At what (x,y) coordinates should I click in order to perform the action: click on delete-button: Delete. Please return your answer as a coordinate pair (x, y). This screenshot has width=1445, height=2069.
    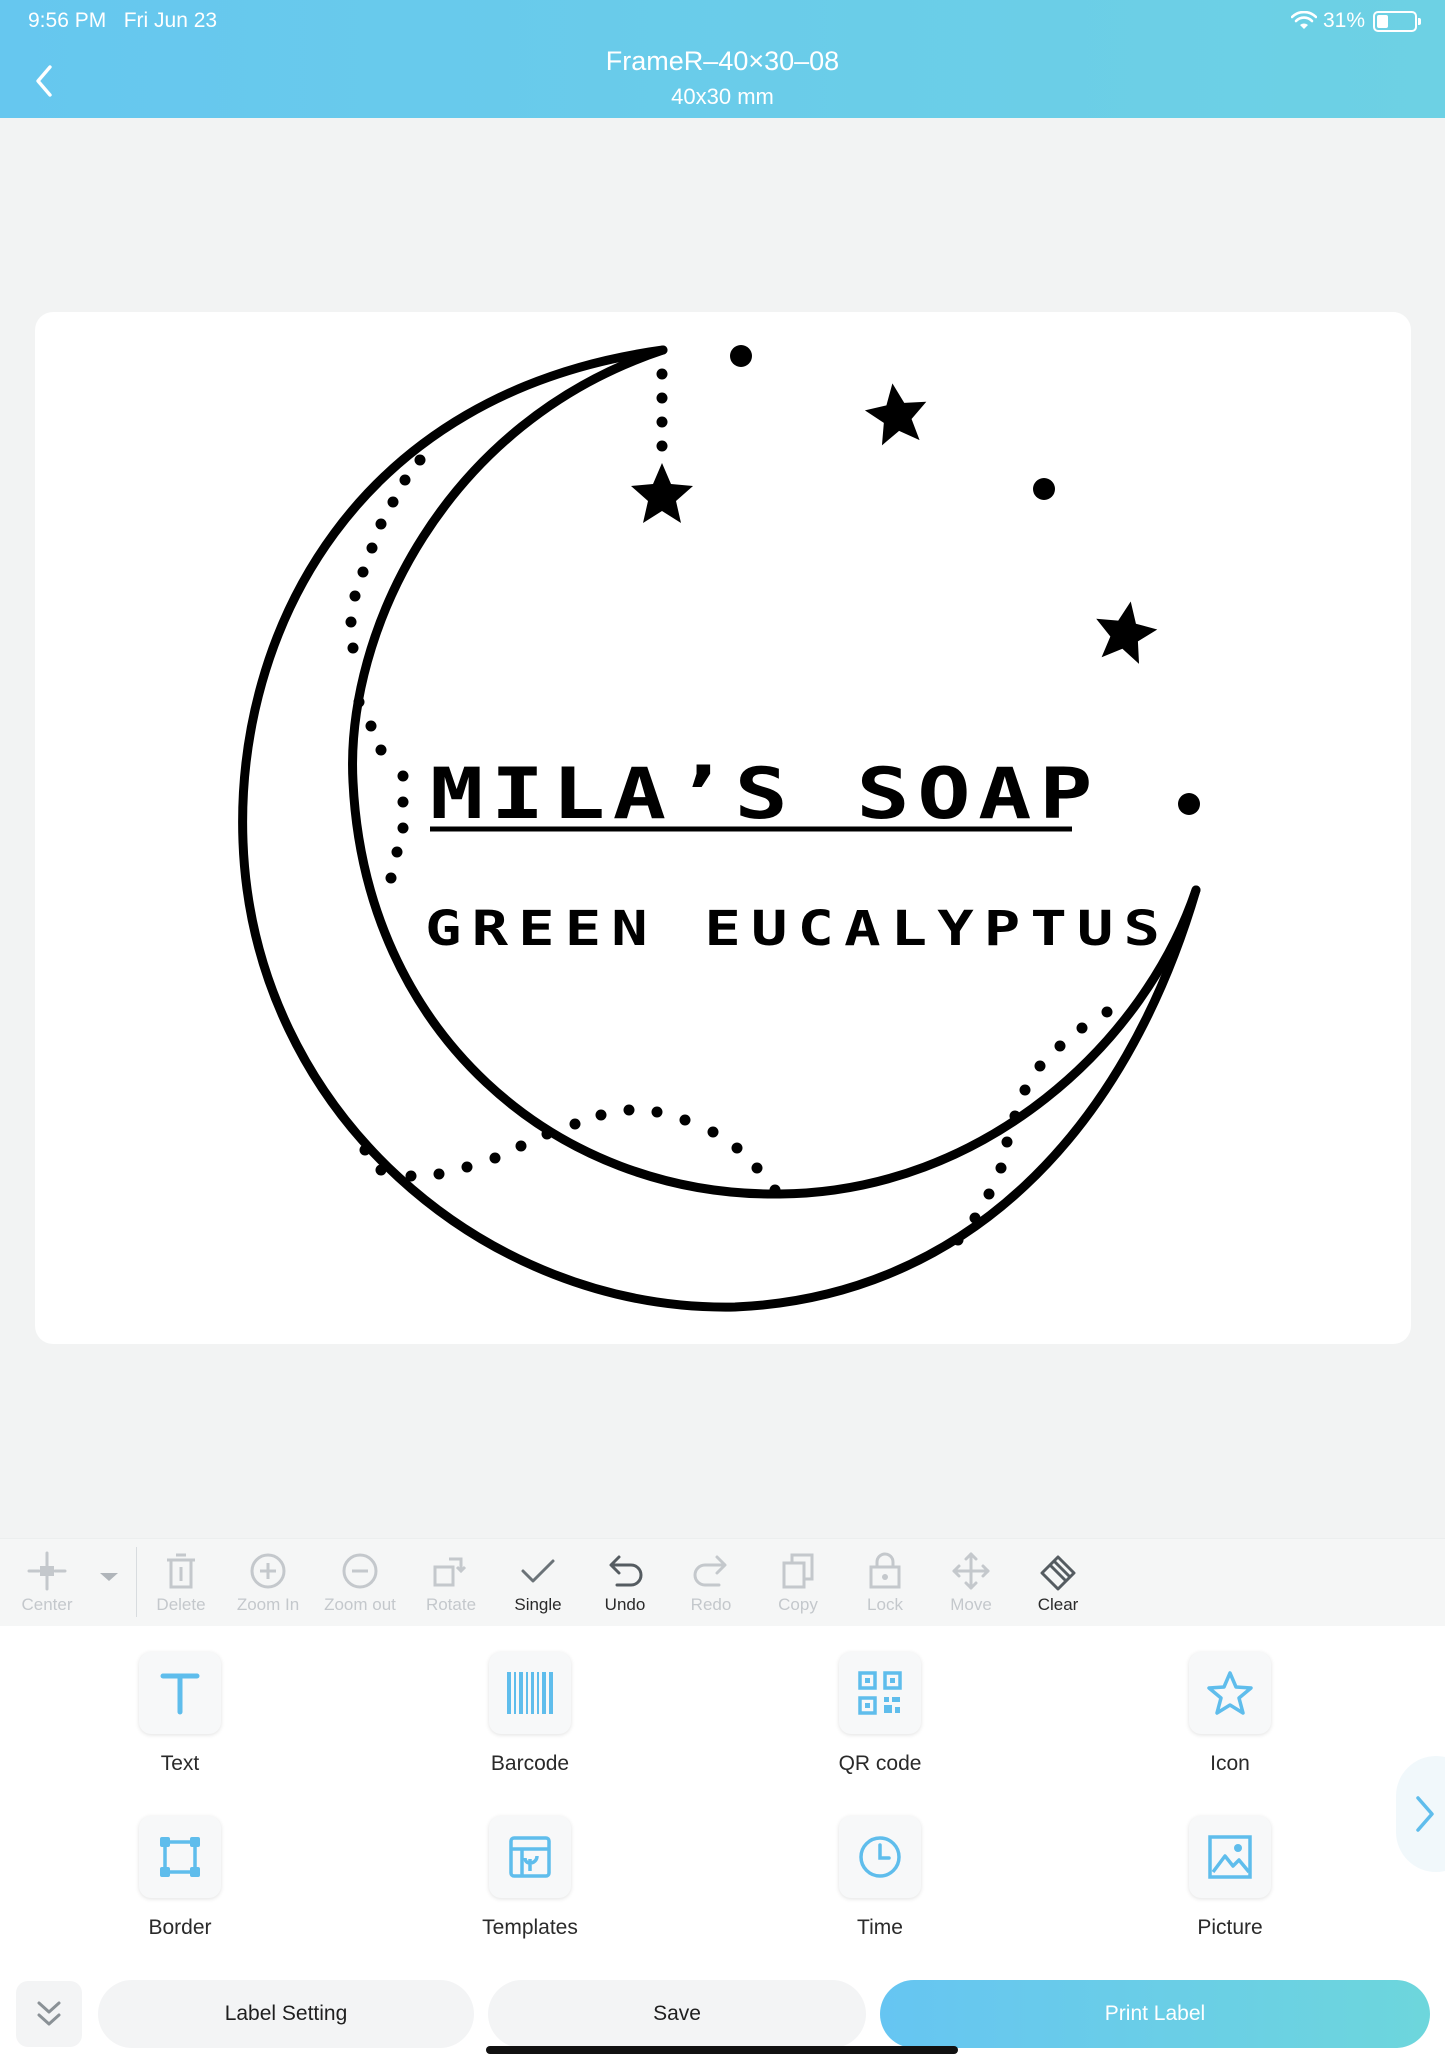
    Looking at the image, I should click on (181, 1583).